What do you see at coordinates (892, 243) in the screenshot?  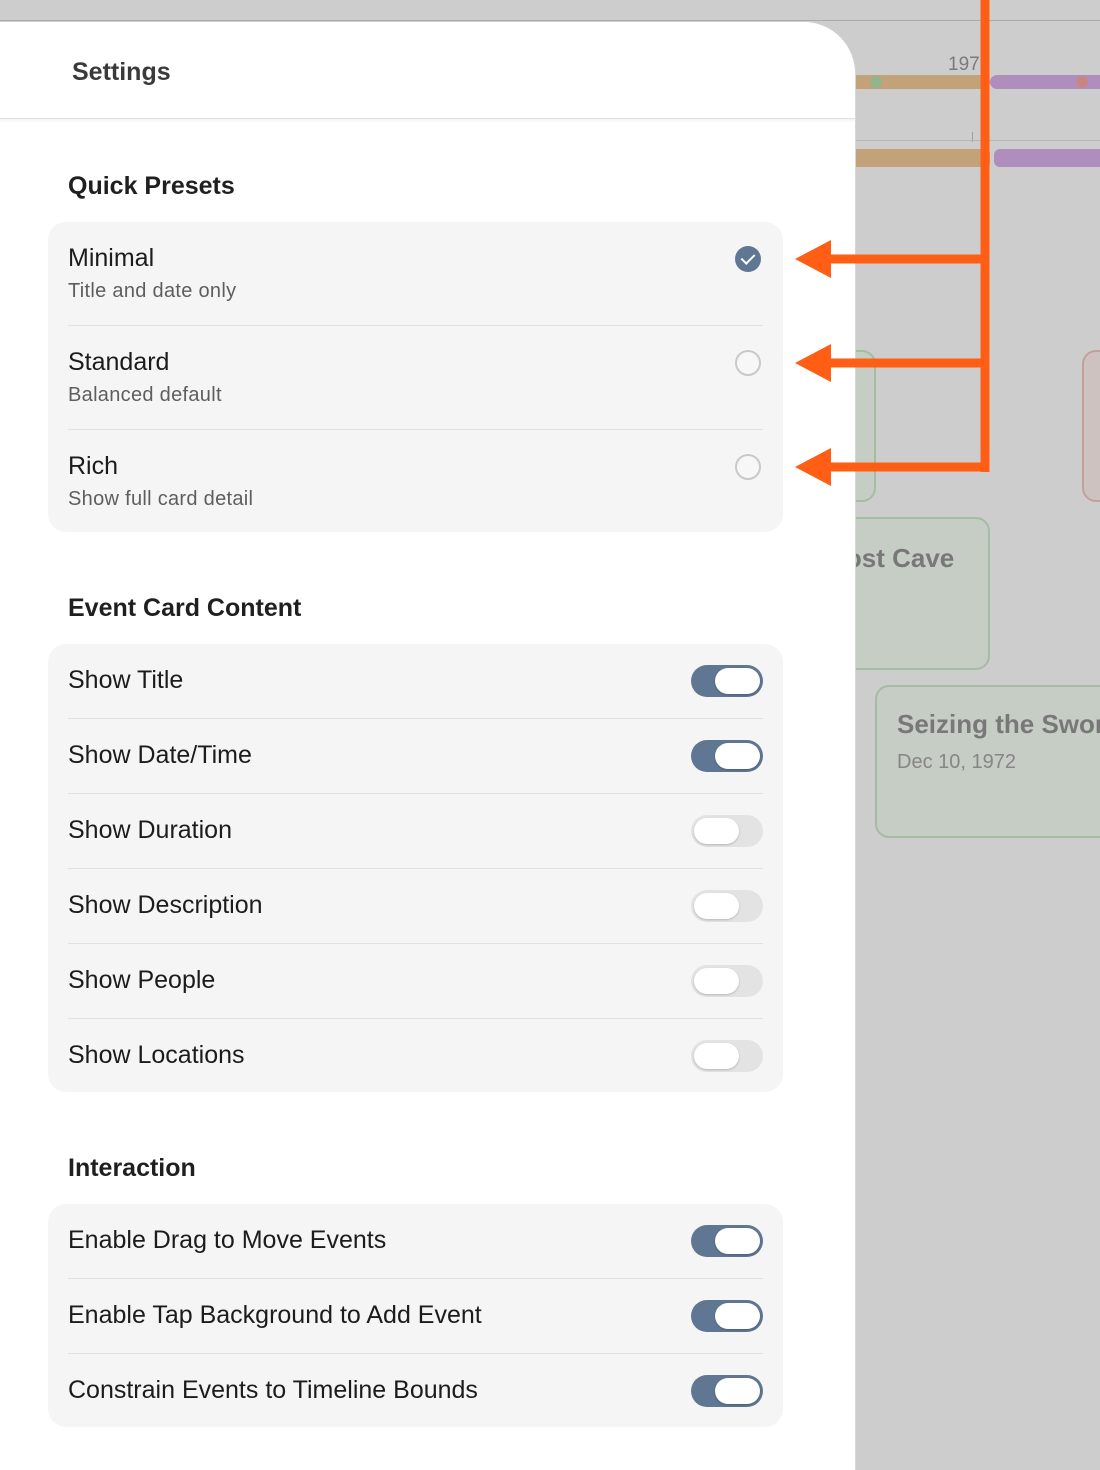 I see `callout-arrows` at bounding box center [892, 243].